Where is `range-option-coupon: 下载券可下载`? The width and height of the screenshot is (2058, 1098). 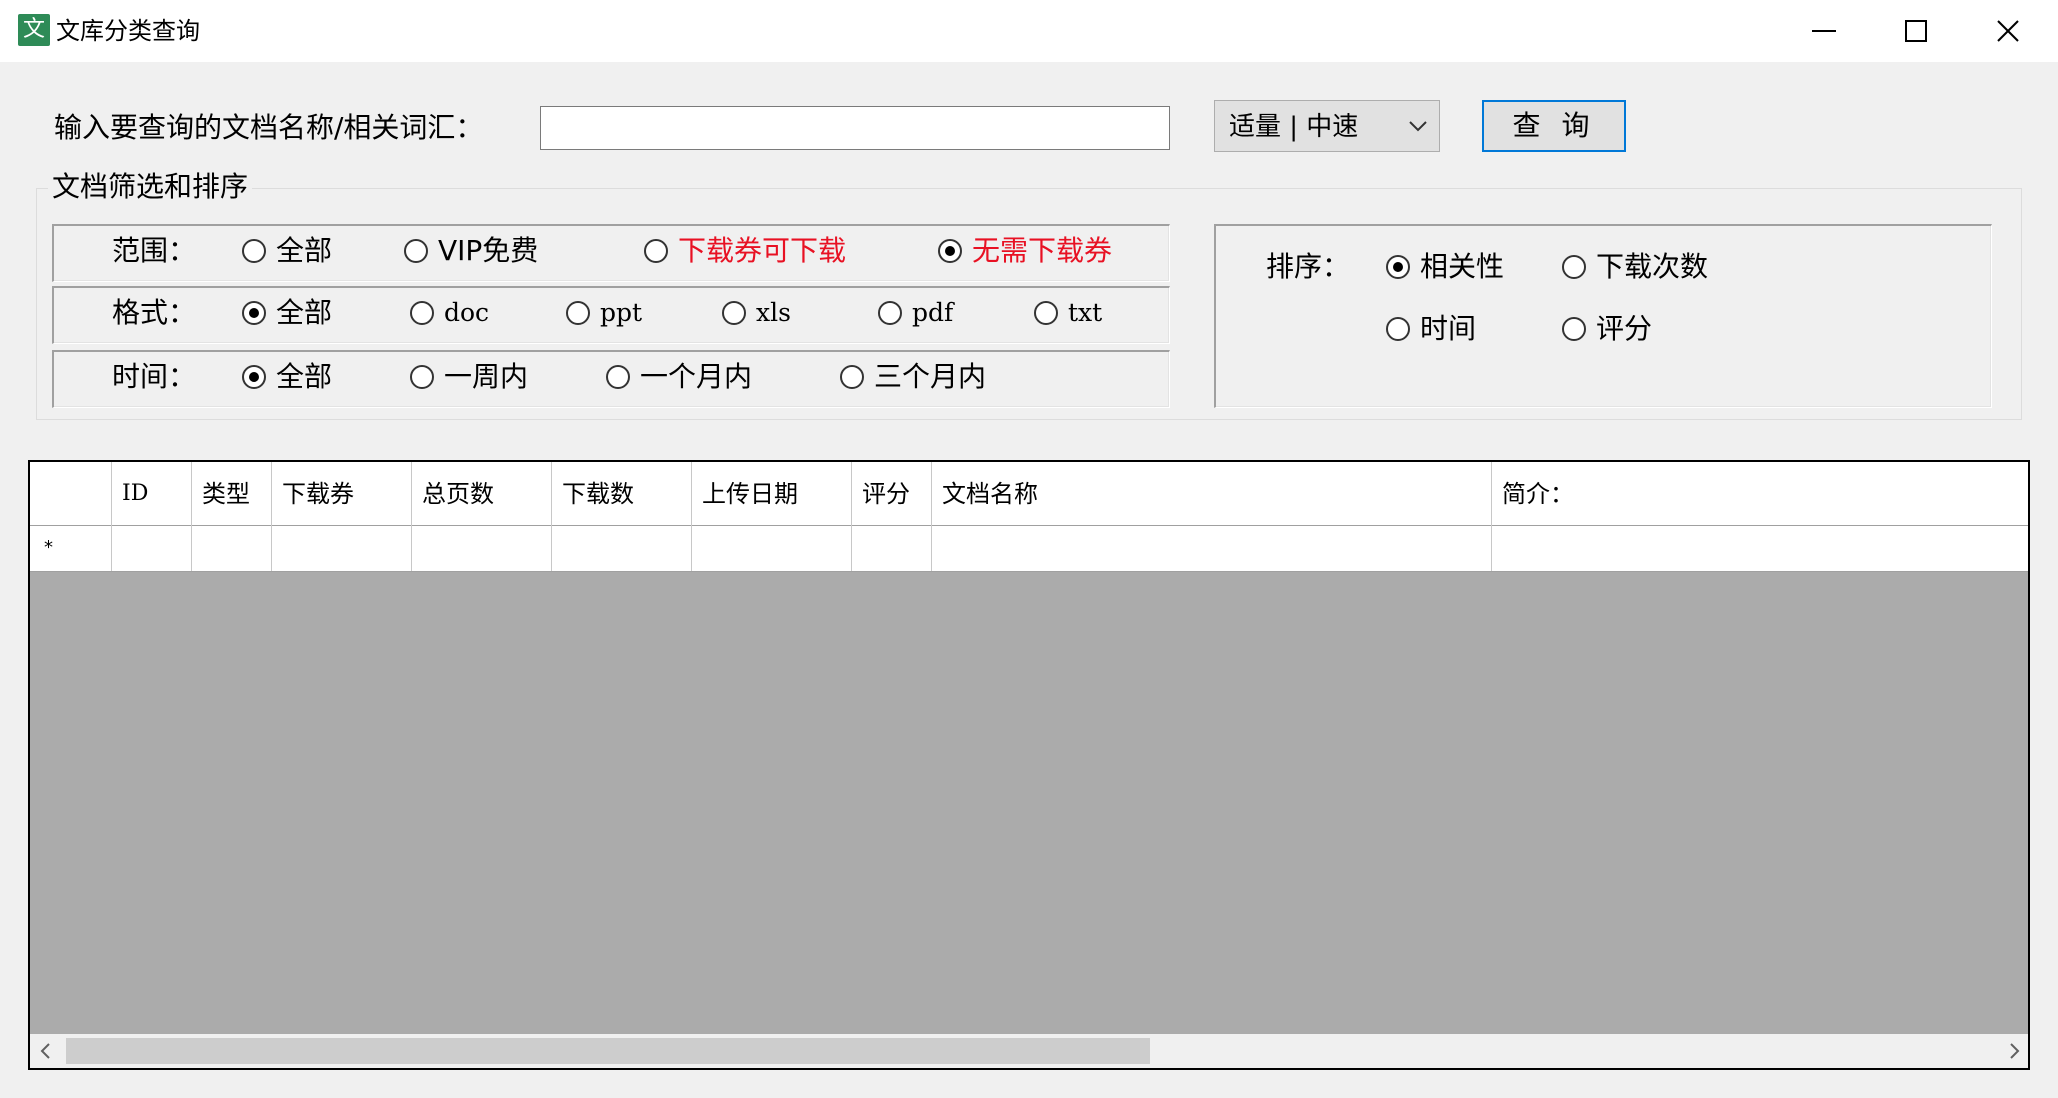 range-option-coupon: 下载券可下载 is located at coordinates (745, 251).